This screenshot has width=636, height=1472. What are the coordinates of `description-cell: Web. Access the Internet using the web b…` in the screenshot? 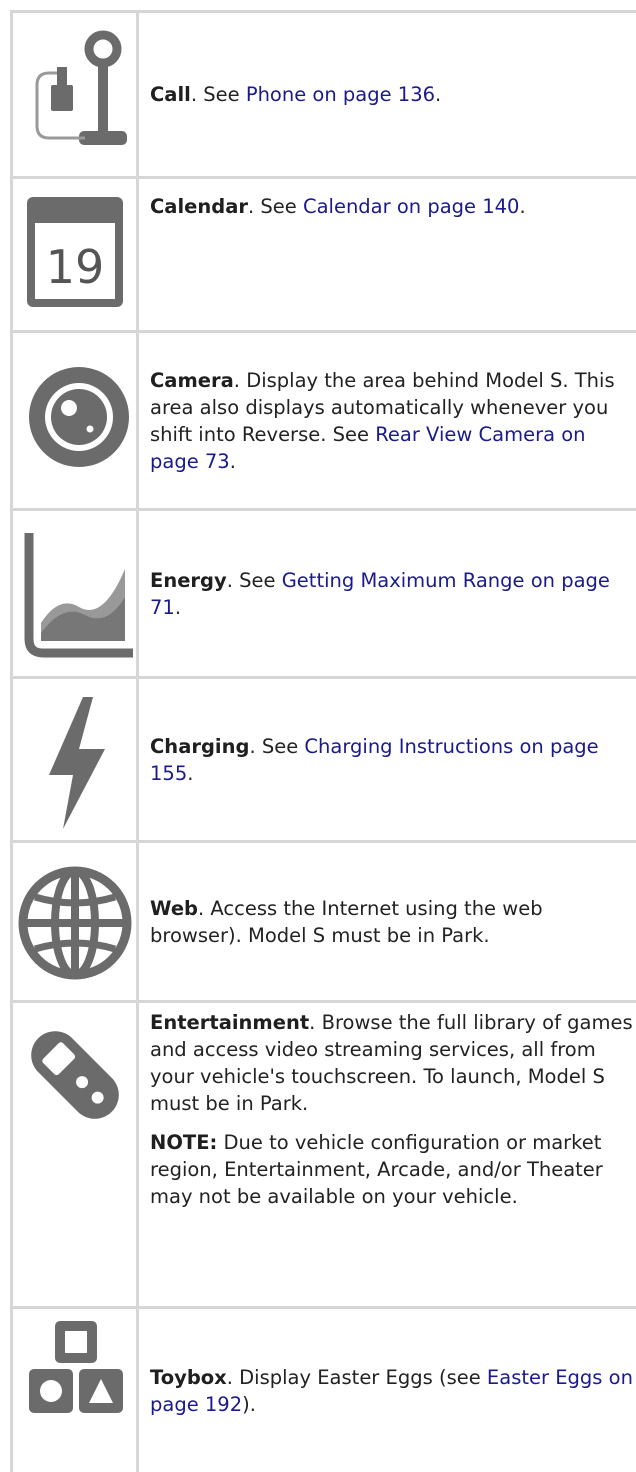 It's located at (392, 921).